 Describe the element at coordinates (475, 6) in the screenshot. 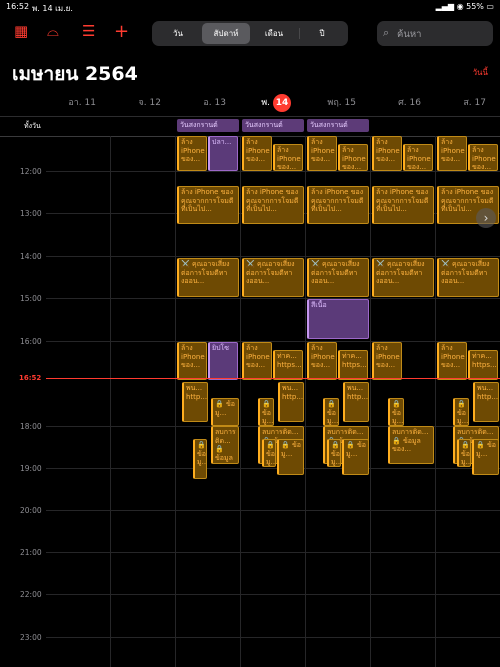

I see `battery-percent: 55%` at that location.